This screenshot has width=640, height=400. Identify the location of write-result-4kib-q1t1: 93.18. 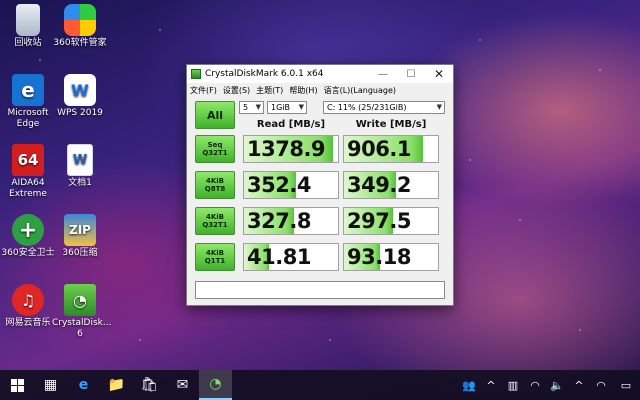
(391, 257).